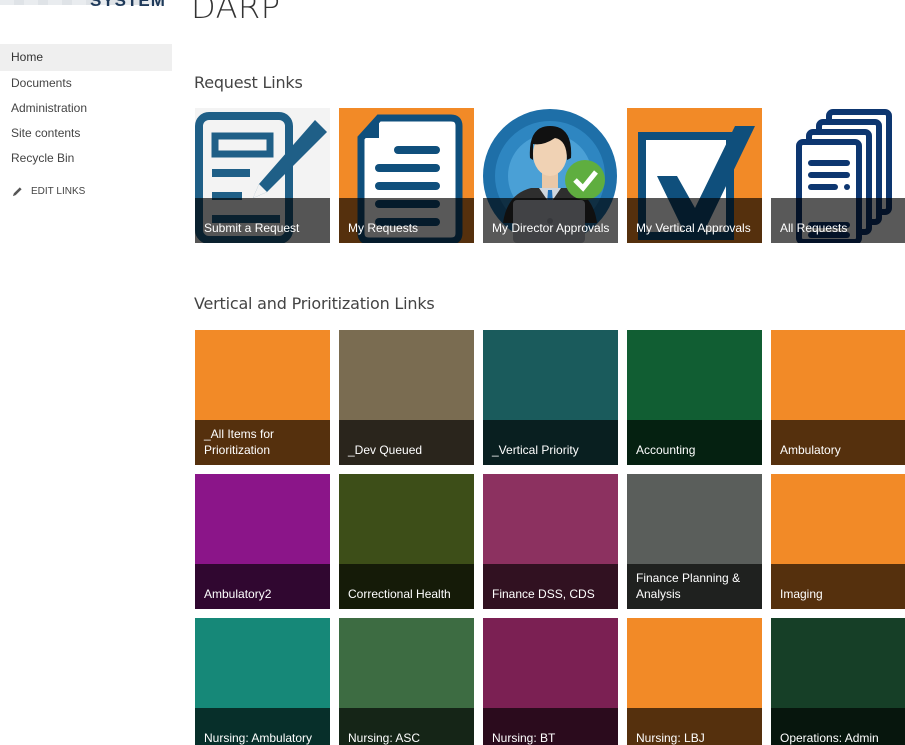 The width and height of the screenshot is (905, 745). I want to click on request-links-heading: Request Links, so click(248, 82).